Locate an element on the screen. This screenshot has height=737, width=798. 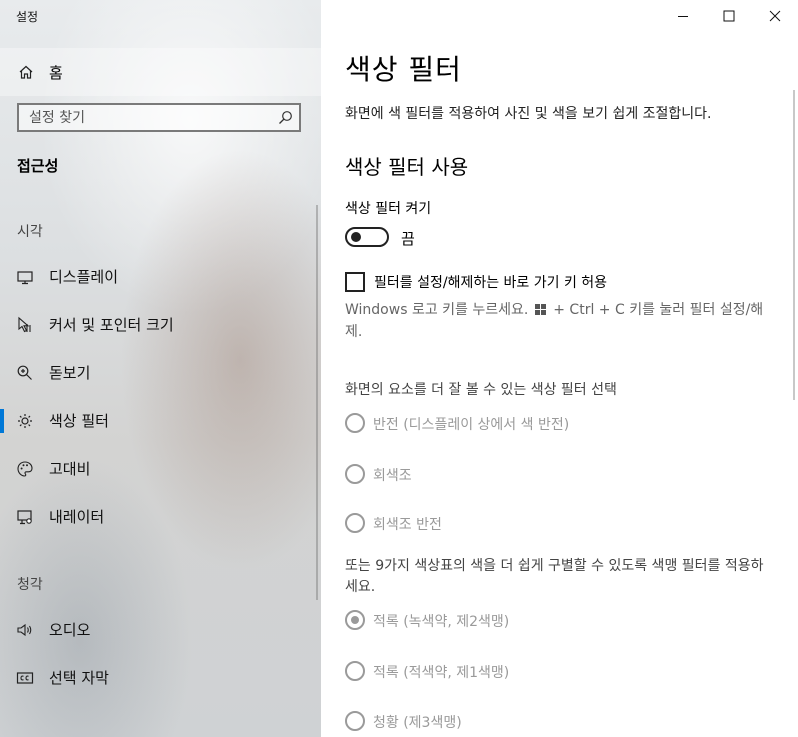
sidebar-item-display: 디스플레이 is located at coordinates (160, 277).